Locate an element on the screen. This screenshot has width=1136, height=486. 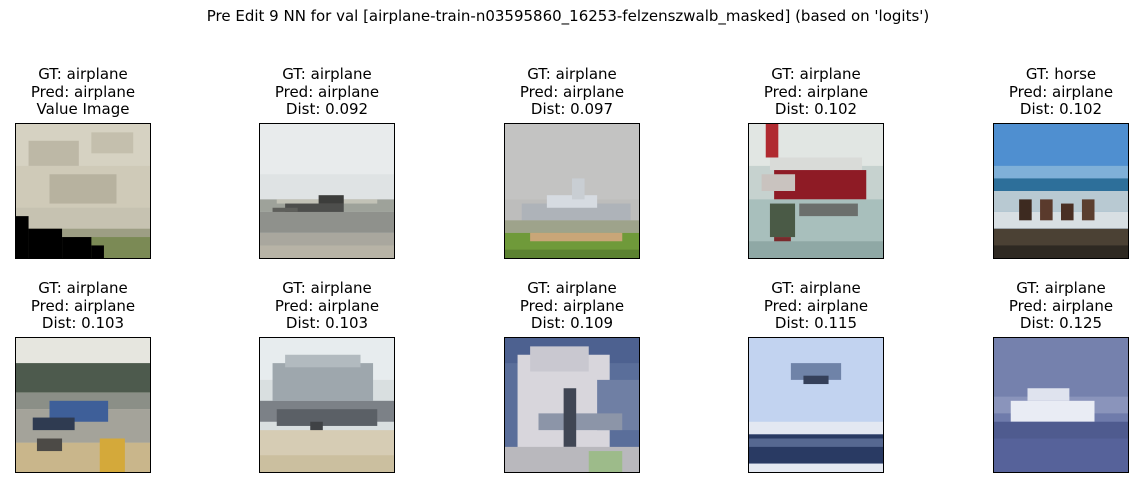
panel-caption: GT: horse Pred: airplane Dist: 0.102 is located at coordinates (1044, 92).